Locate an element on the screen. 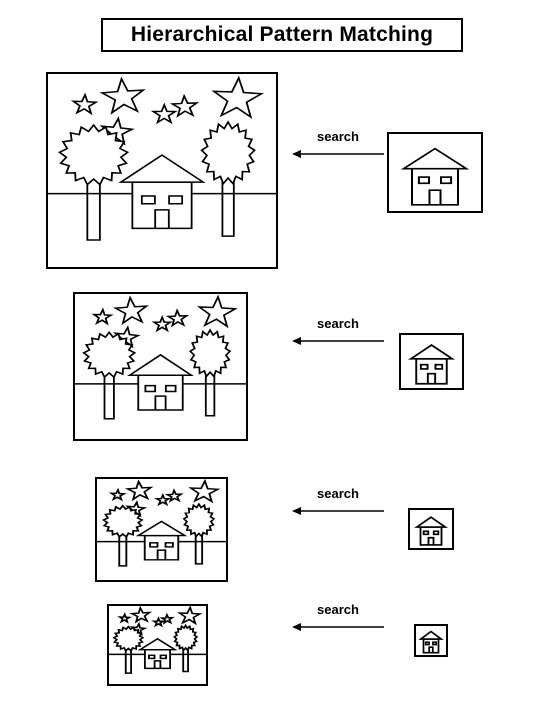  page-title-box: Hierarchical Pattern Matching is located at coordinates (282, 35).